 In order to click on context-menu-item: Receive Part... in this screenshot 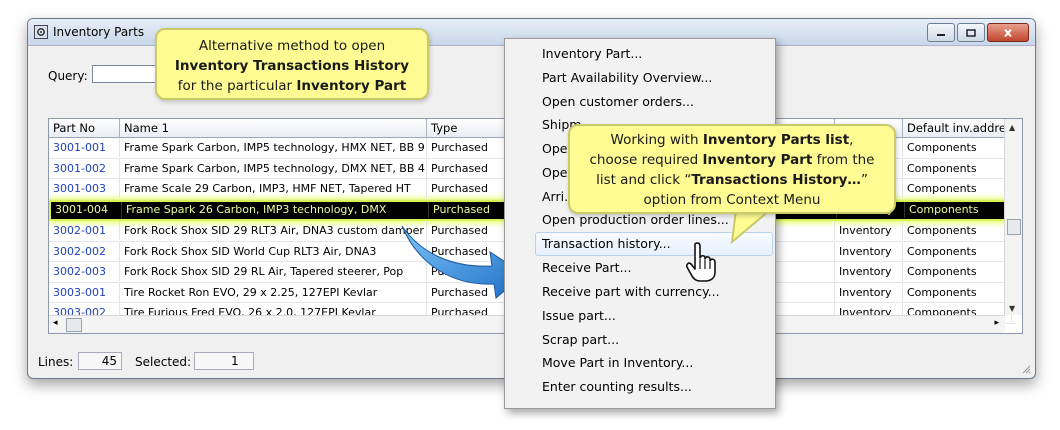, I will do `click(587, 267)`.